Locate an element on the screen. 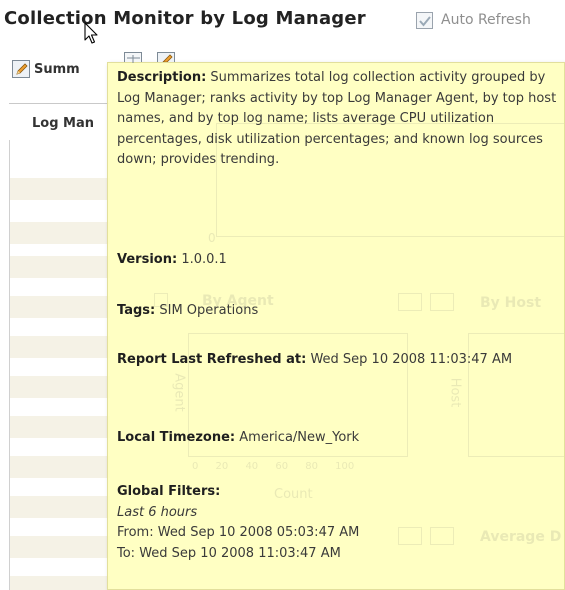 The width and height of the screenshot is (565, 590). timezone-block: Local Timezone: America/New_York is located at coordinates (337, 438).